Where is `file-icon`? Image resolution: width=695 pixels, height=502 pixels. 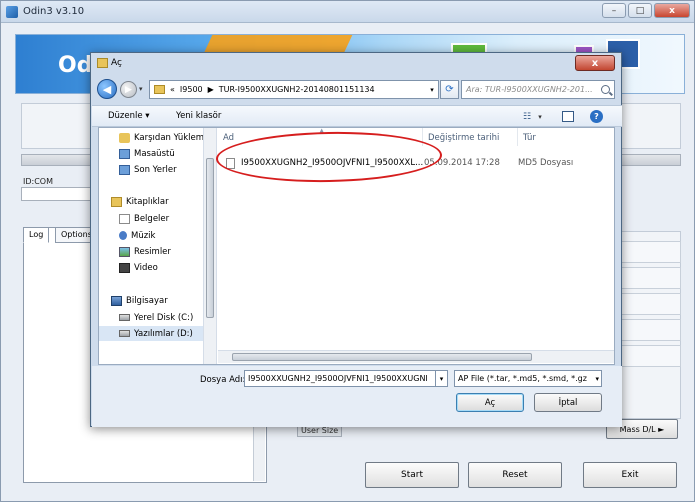 file-icon is located at coordinates (230, 163).